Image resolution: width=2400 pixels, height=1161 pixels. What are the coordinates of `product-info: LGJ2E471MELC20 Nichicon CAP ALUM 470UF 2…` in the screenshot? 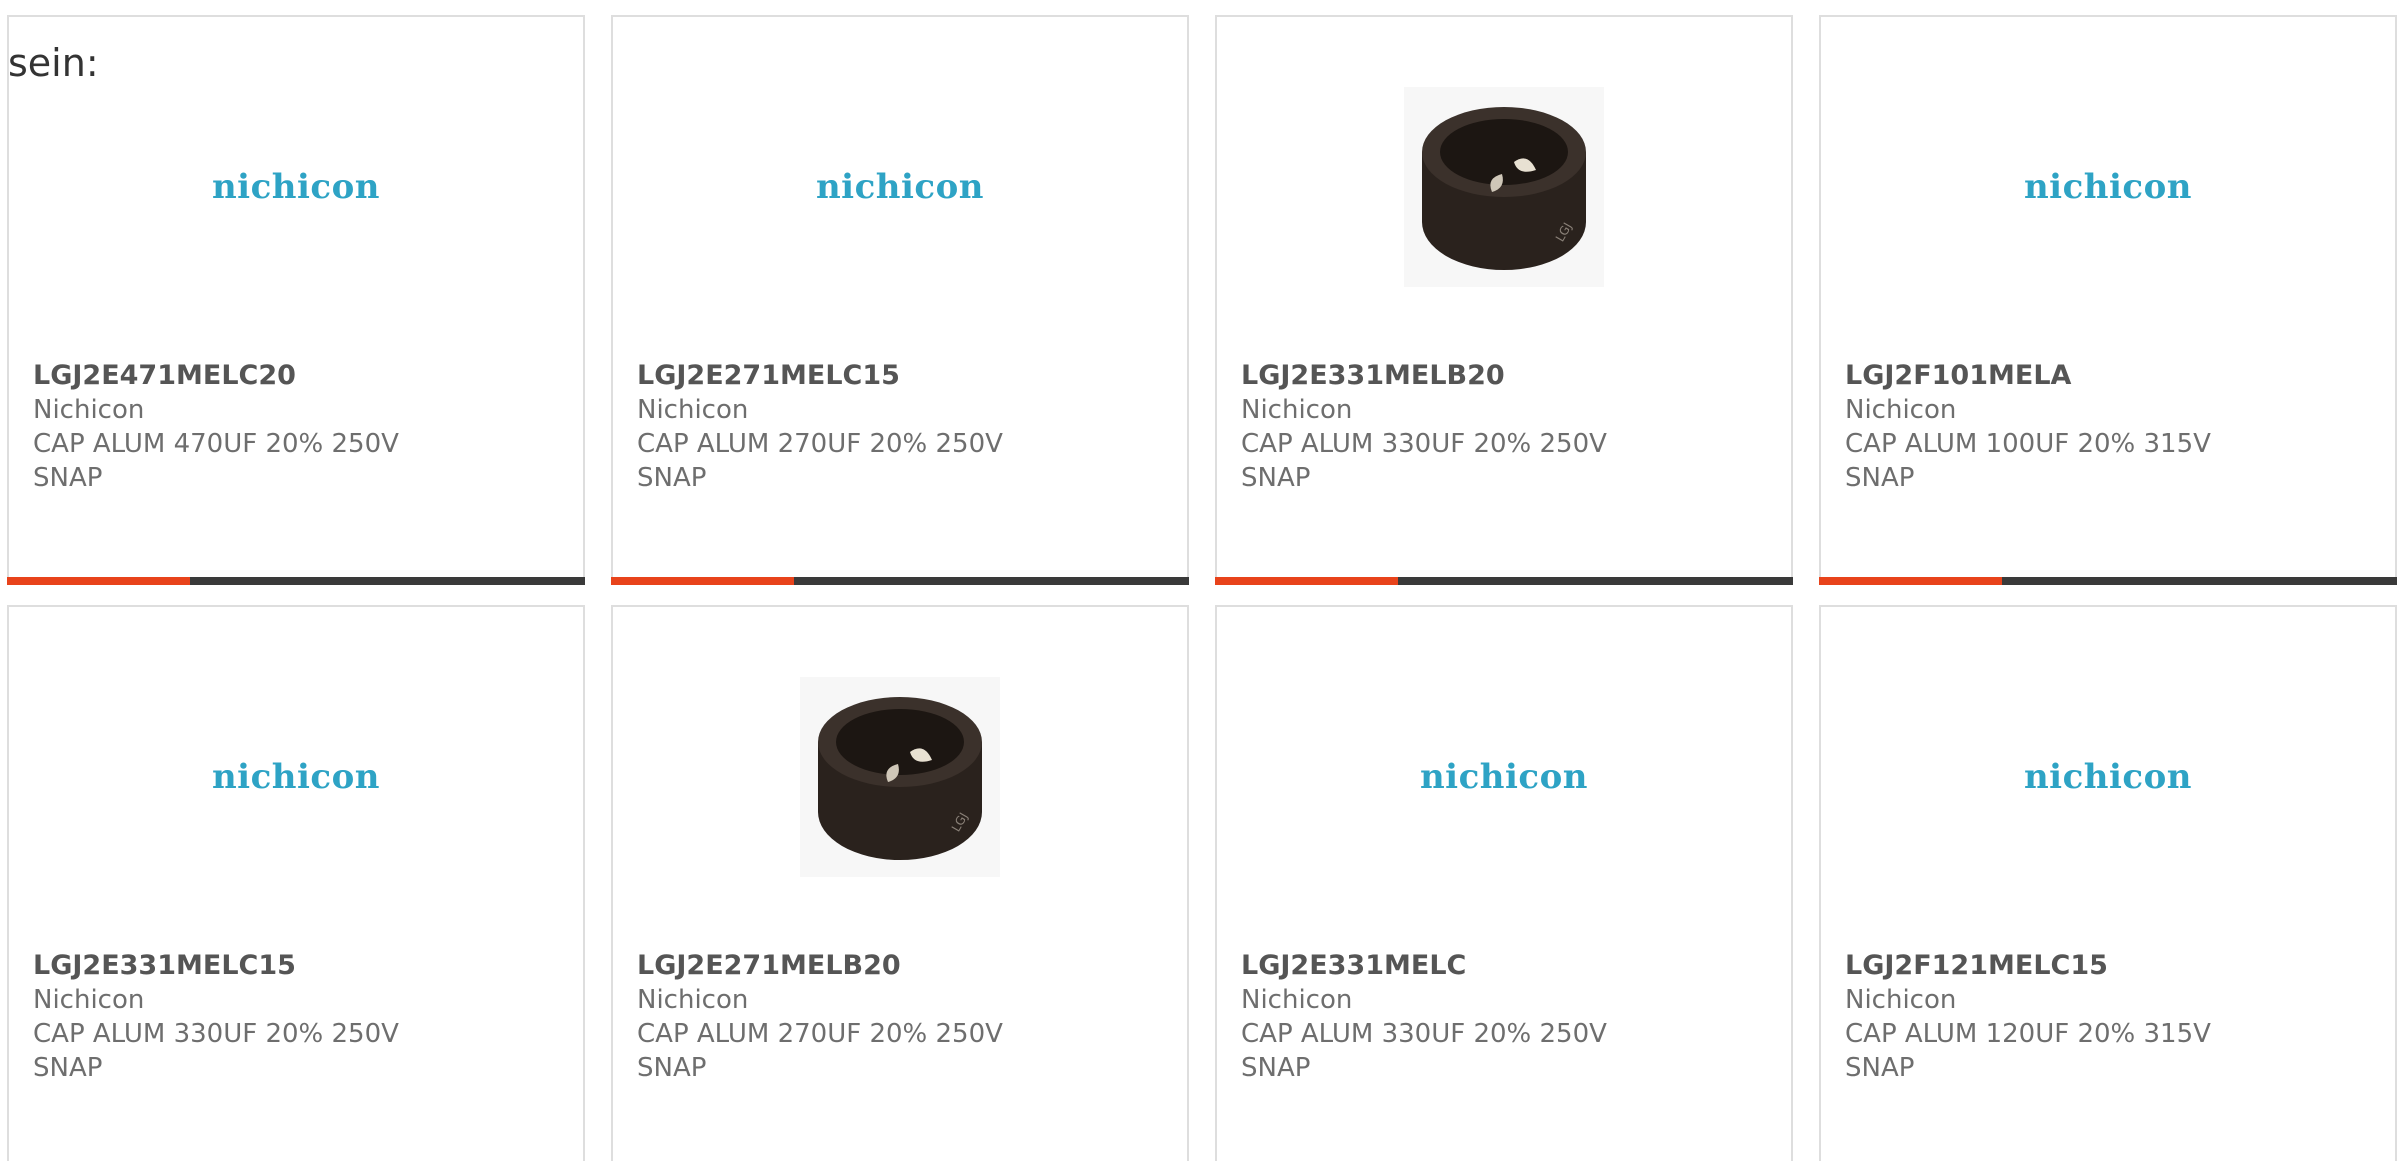 It's located at (293, 427).